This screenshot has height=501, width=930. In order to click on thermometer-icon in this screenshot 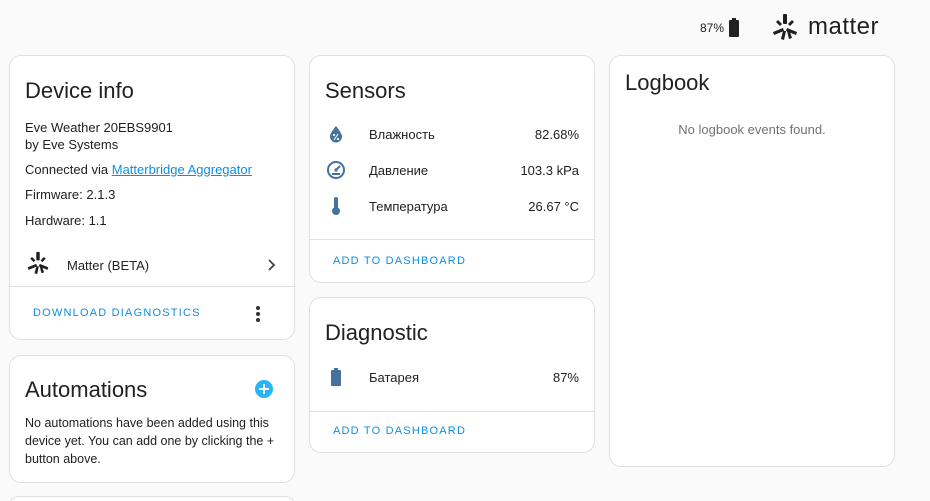, I will do `click(336, 206)`.